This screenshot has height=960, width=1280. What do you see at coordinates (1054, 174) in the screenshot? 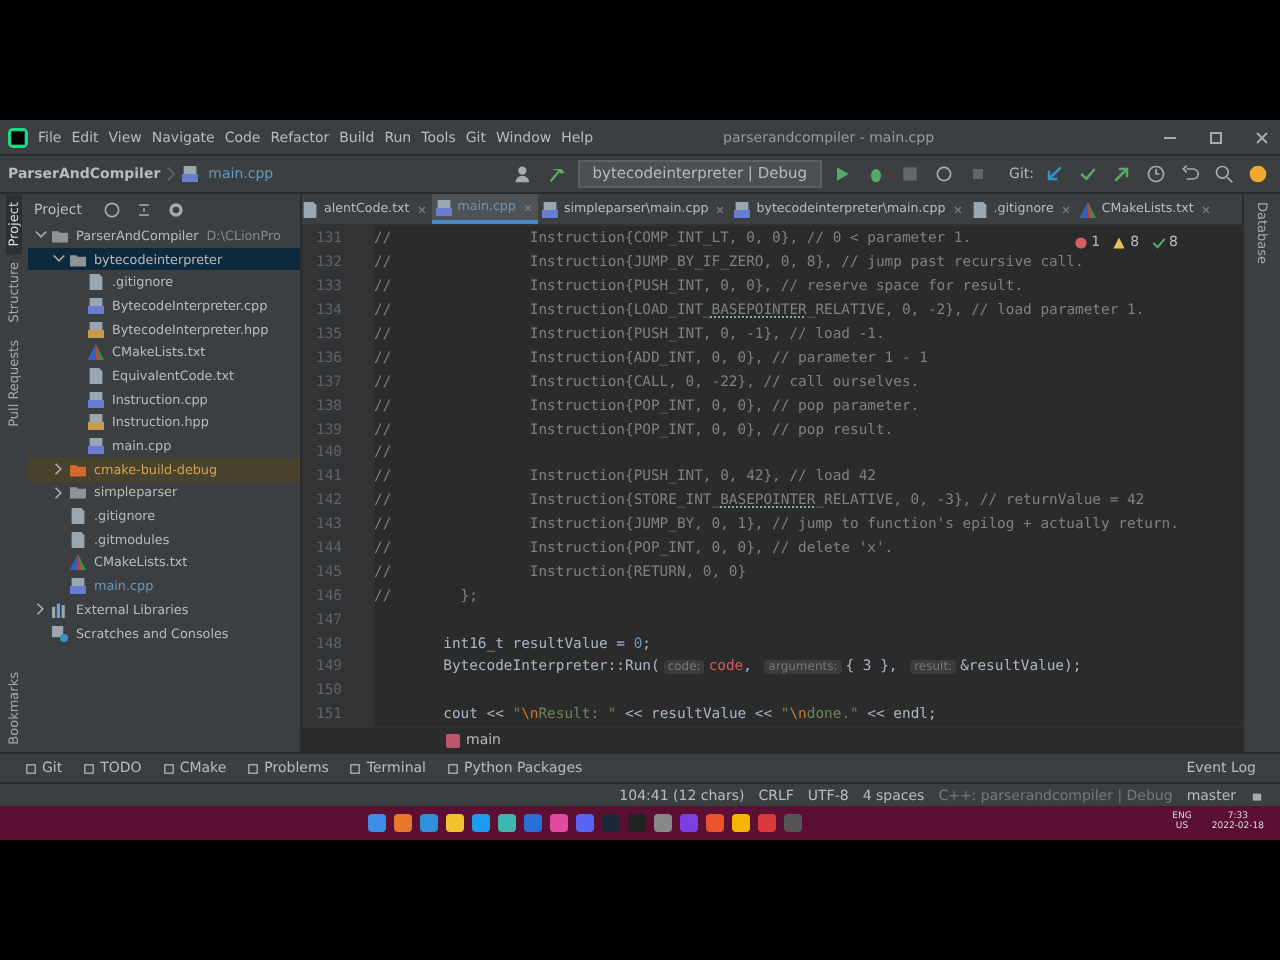
I see `arrow-down-left-icon` at bounding box center [1054, 174].